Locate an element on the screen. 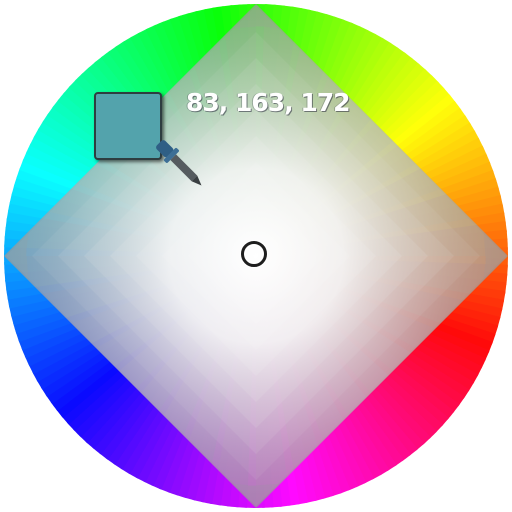  eyedropper-icon is located at coordinates (181, 165).